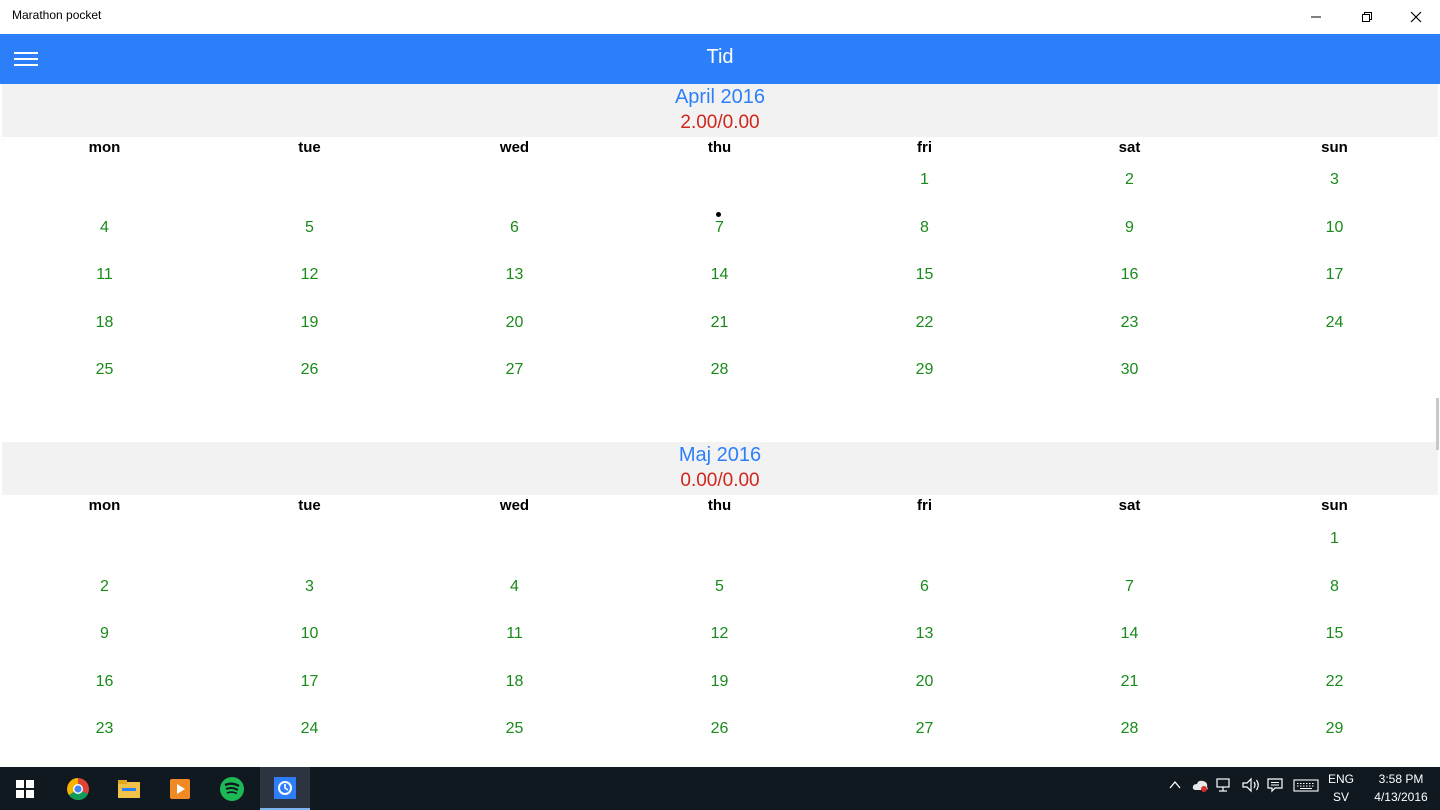 The height and width of the screenshot is (810, 1440). What do you see at coordinates (1401, 779) in the screenshot?
I see `clock-time: 3:58 PM` at bounding box center [1401, 779].